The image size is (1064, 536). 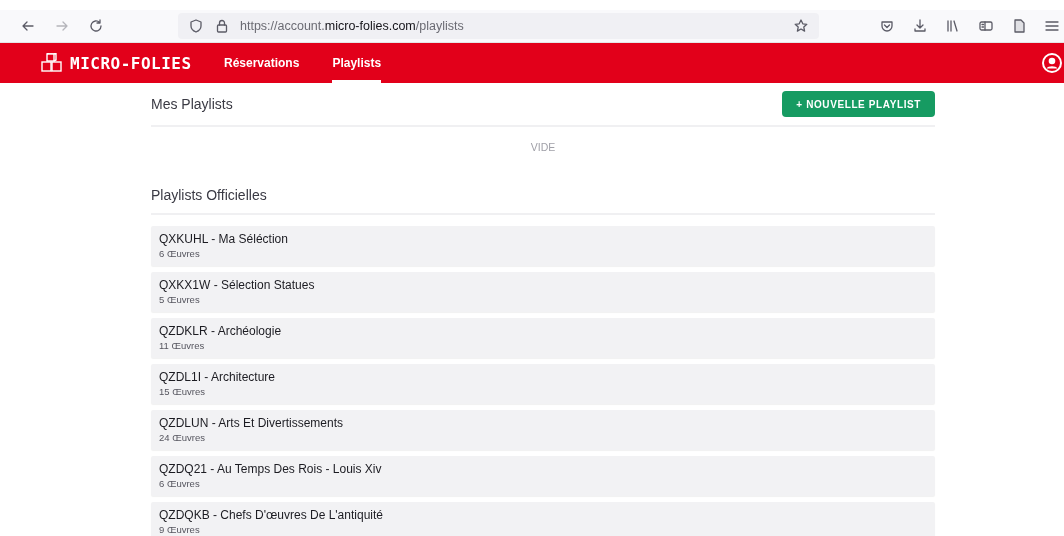 I want to click on playlist-item: QZDKLR - Archéologie 11 Œuvres, so click(x=543, y=338).